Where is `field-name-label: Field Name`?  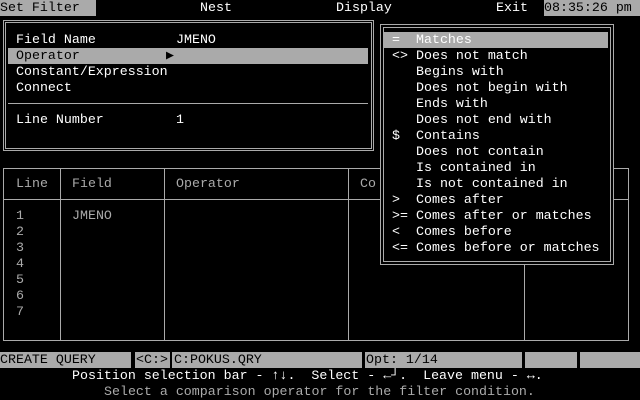 field-name-label: Field Name is located at coordinates (56, 39).